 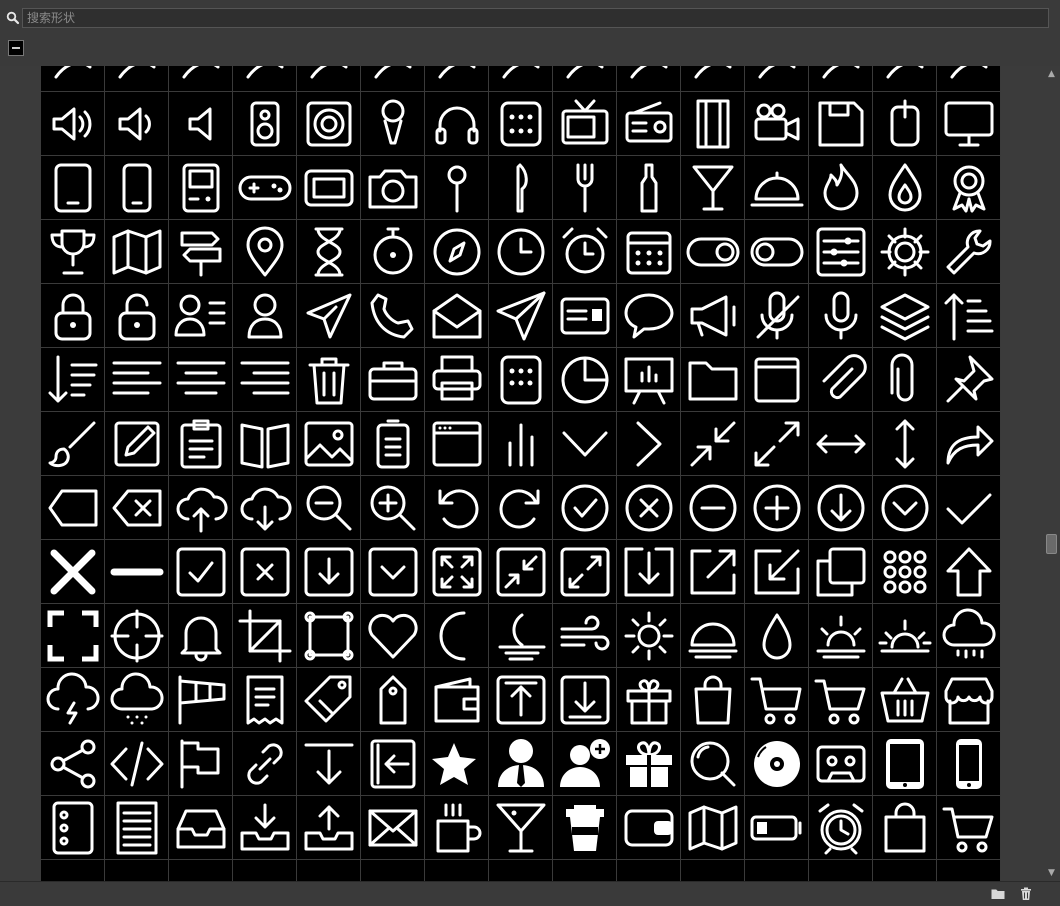 What do you see at coordinates (1051, 473) in the screenshot?
I see `vertical-scrollbar: ▲ ▼` at bounding box center [1051, 473].